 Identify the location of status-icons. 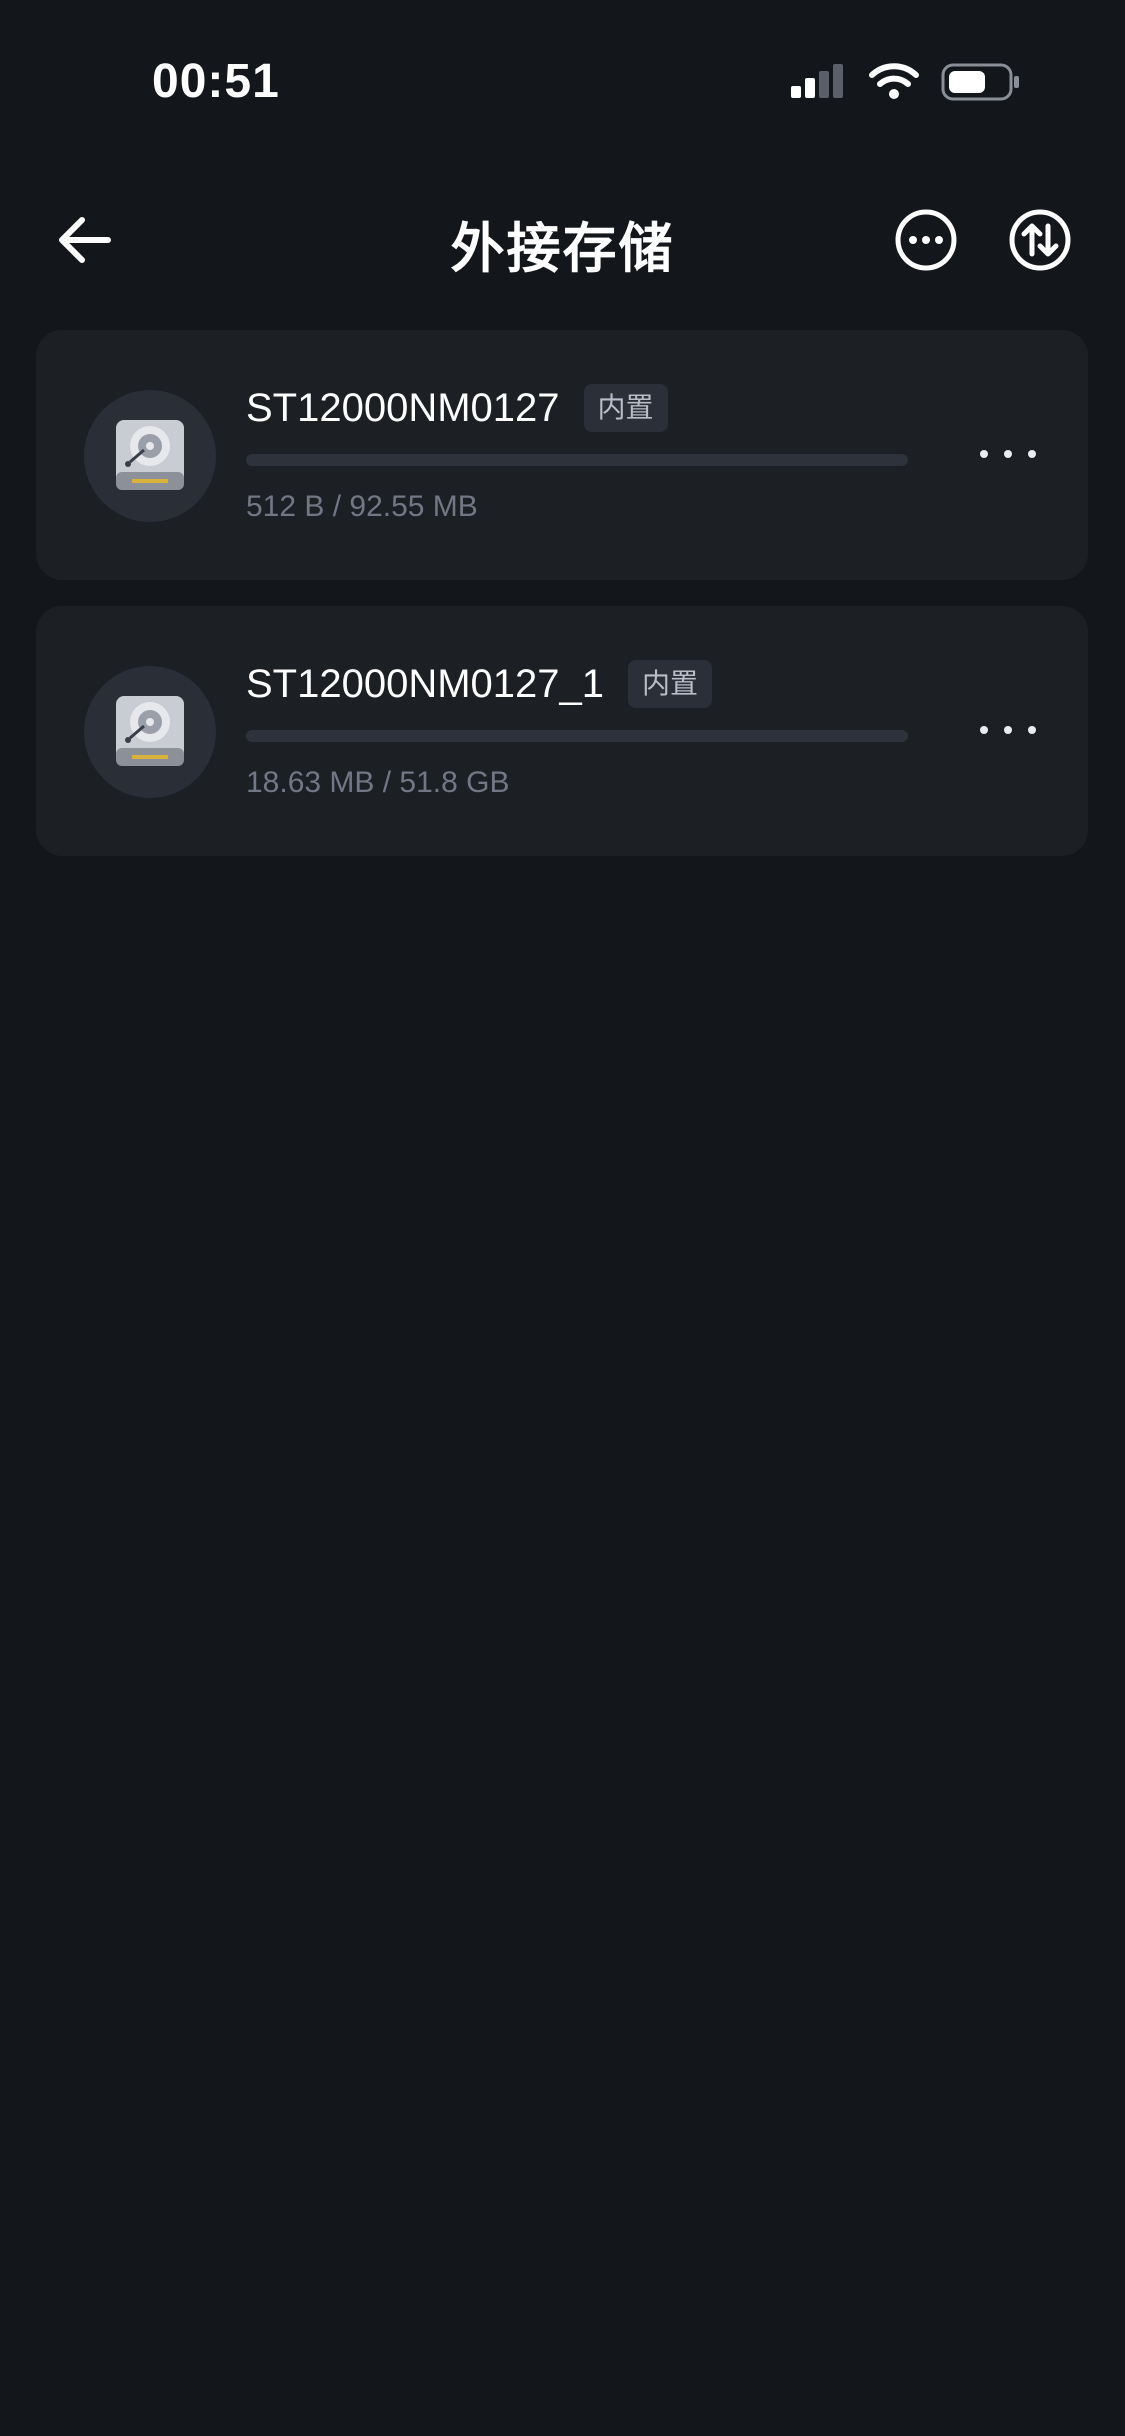
(906, 82).